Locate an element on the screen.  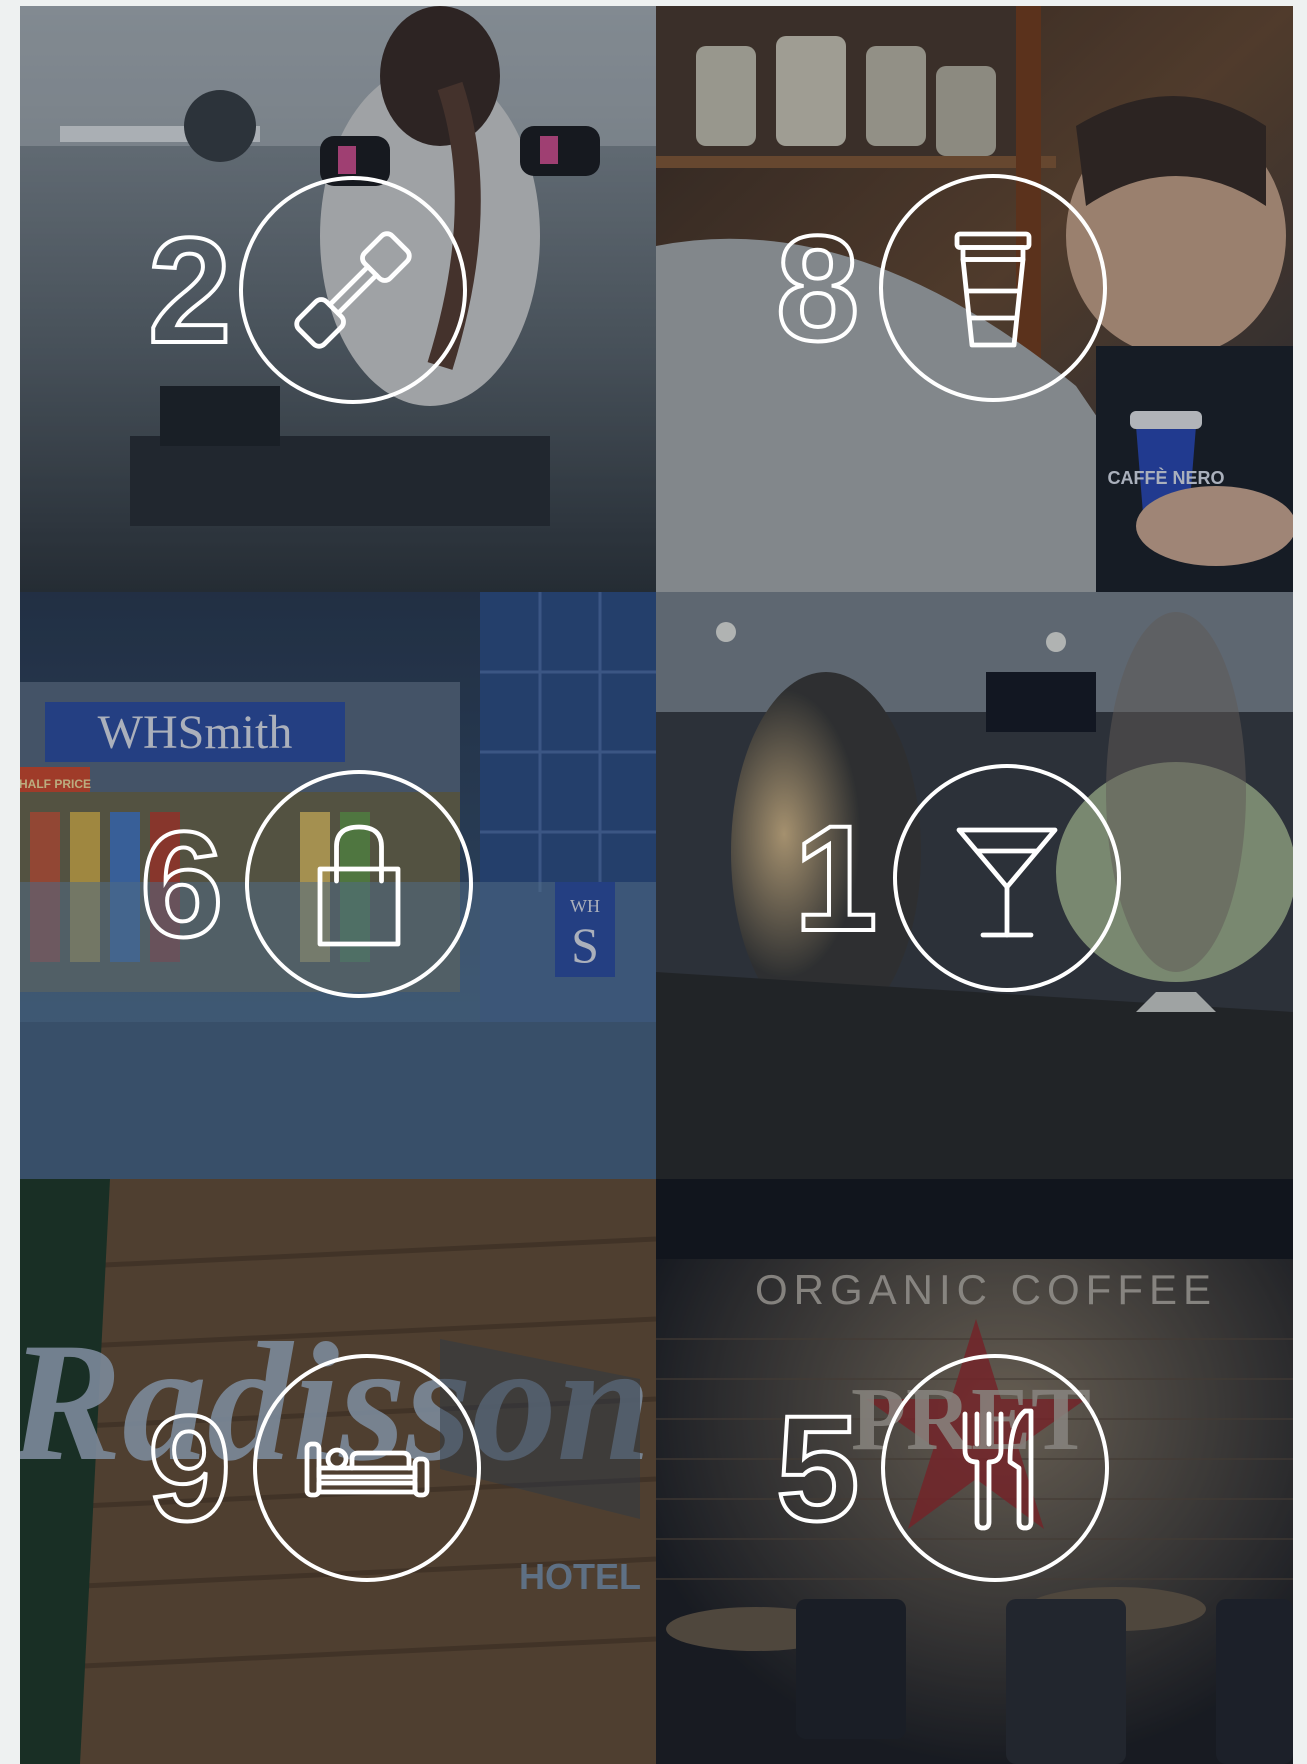
gym-counter: 2 is located at coordinates (307, 290).